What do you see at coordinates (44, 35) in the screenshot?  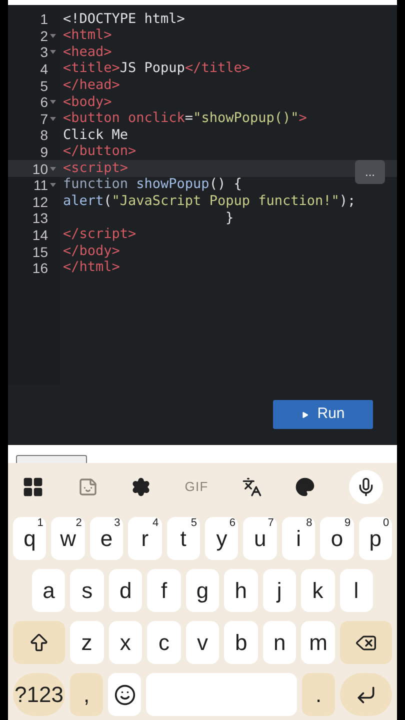 I see `line-number: 2` at bounding box center [44, 35].